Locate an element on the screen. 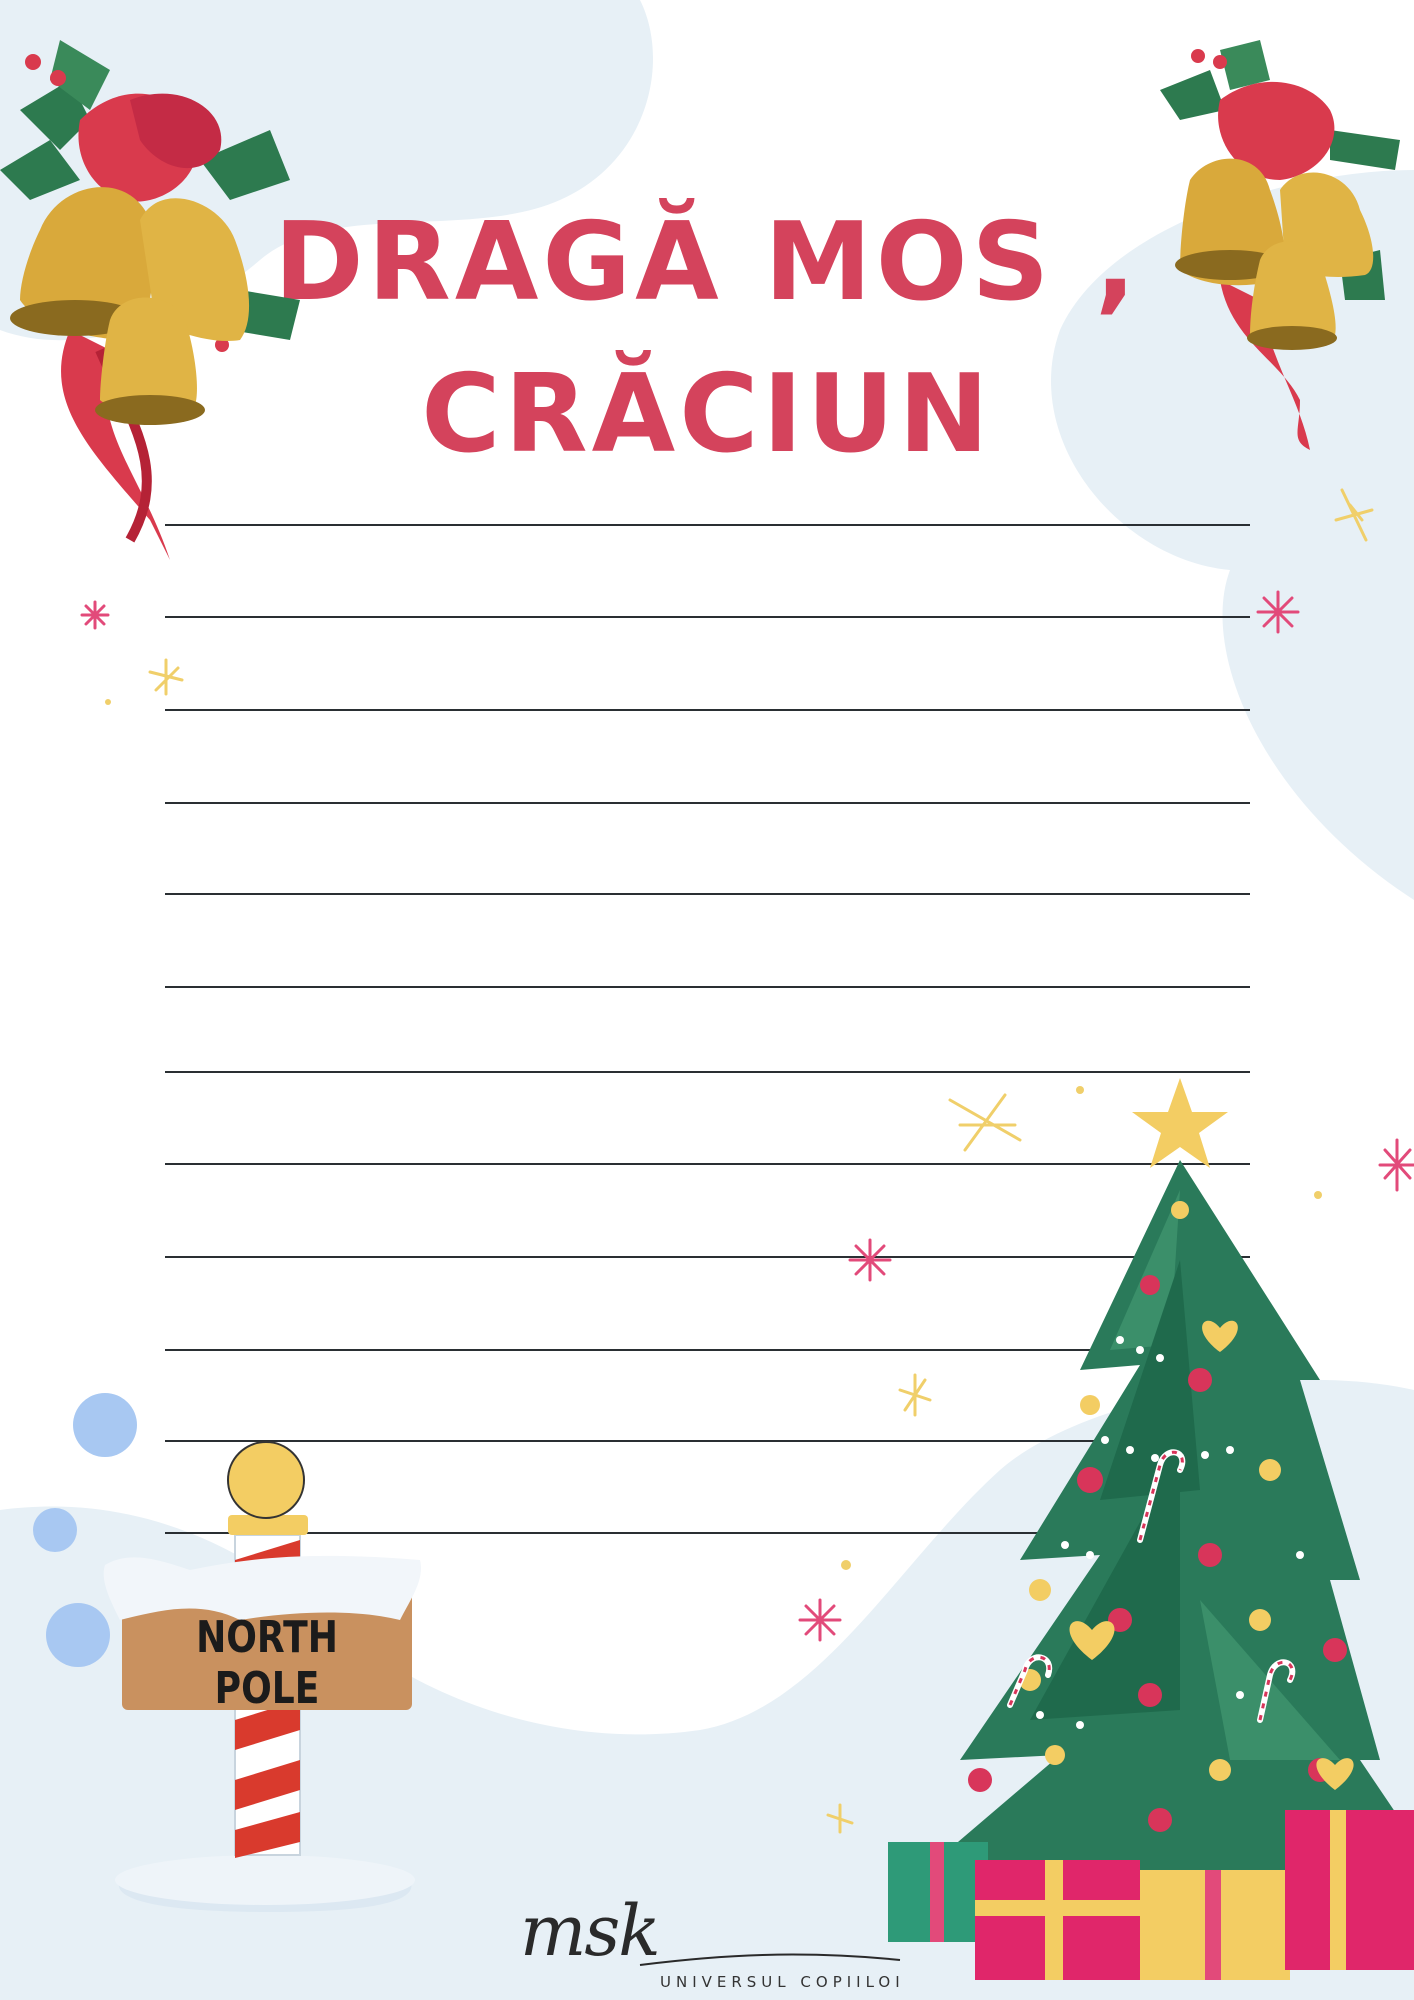  page-title-line-2: CRĂCIUN is located at coordinates (707, 414).